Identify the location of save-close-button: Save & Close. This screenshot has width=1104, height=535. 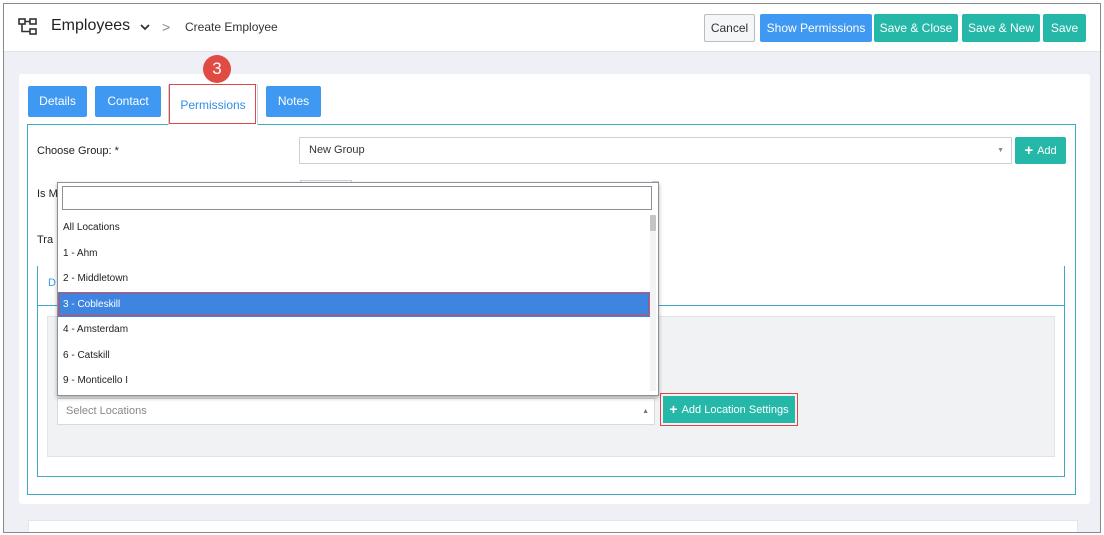
(916, 28).